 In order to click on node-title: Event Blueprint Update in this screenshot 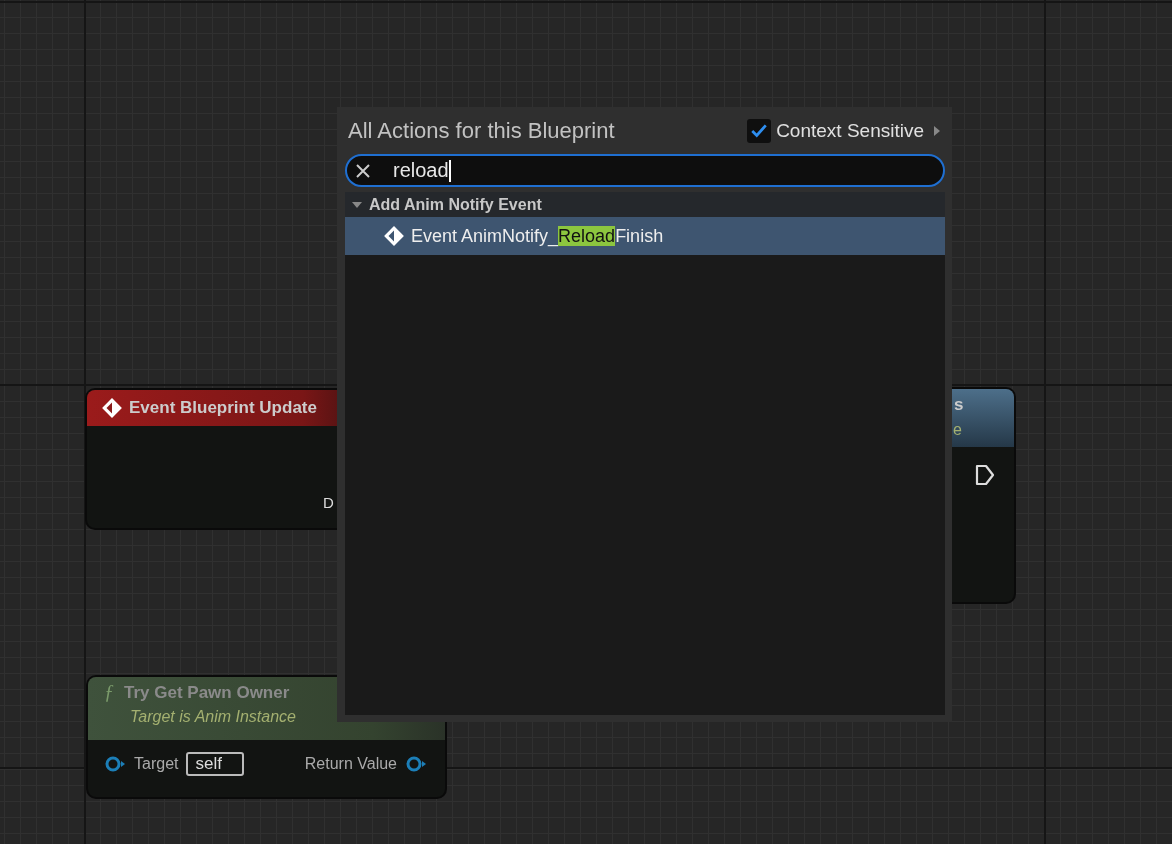, I will do `click(223, 408)`.